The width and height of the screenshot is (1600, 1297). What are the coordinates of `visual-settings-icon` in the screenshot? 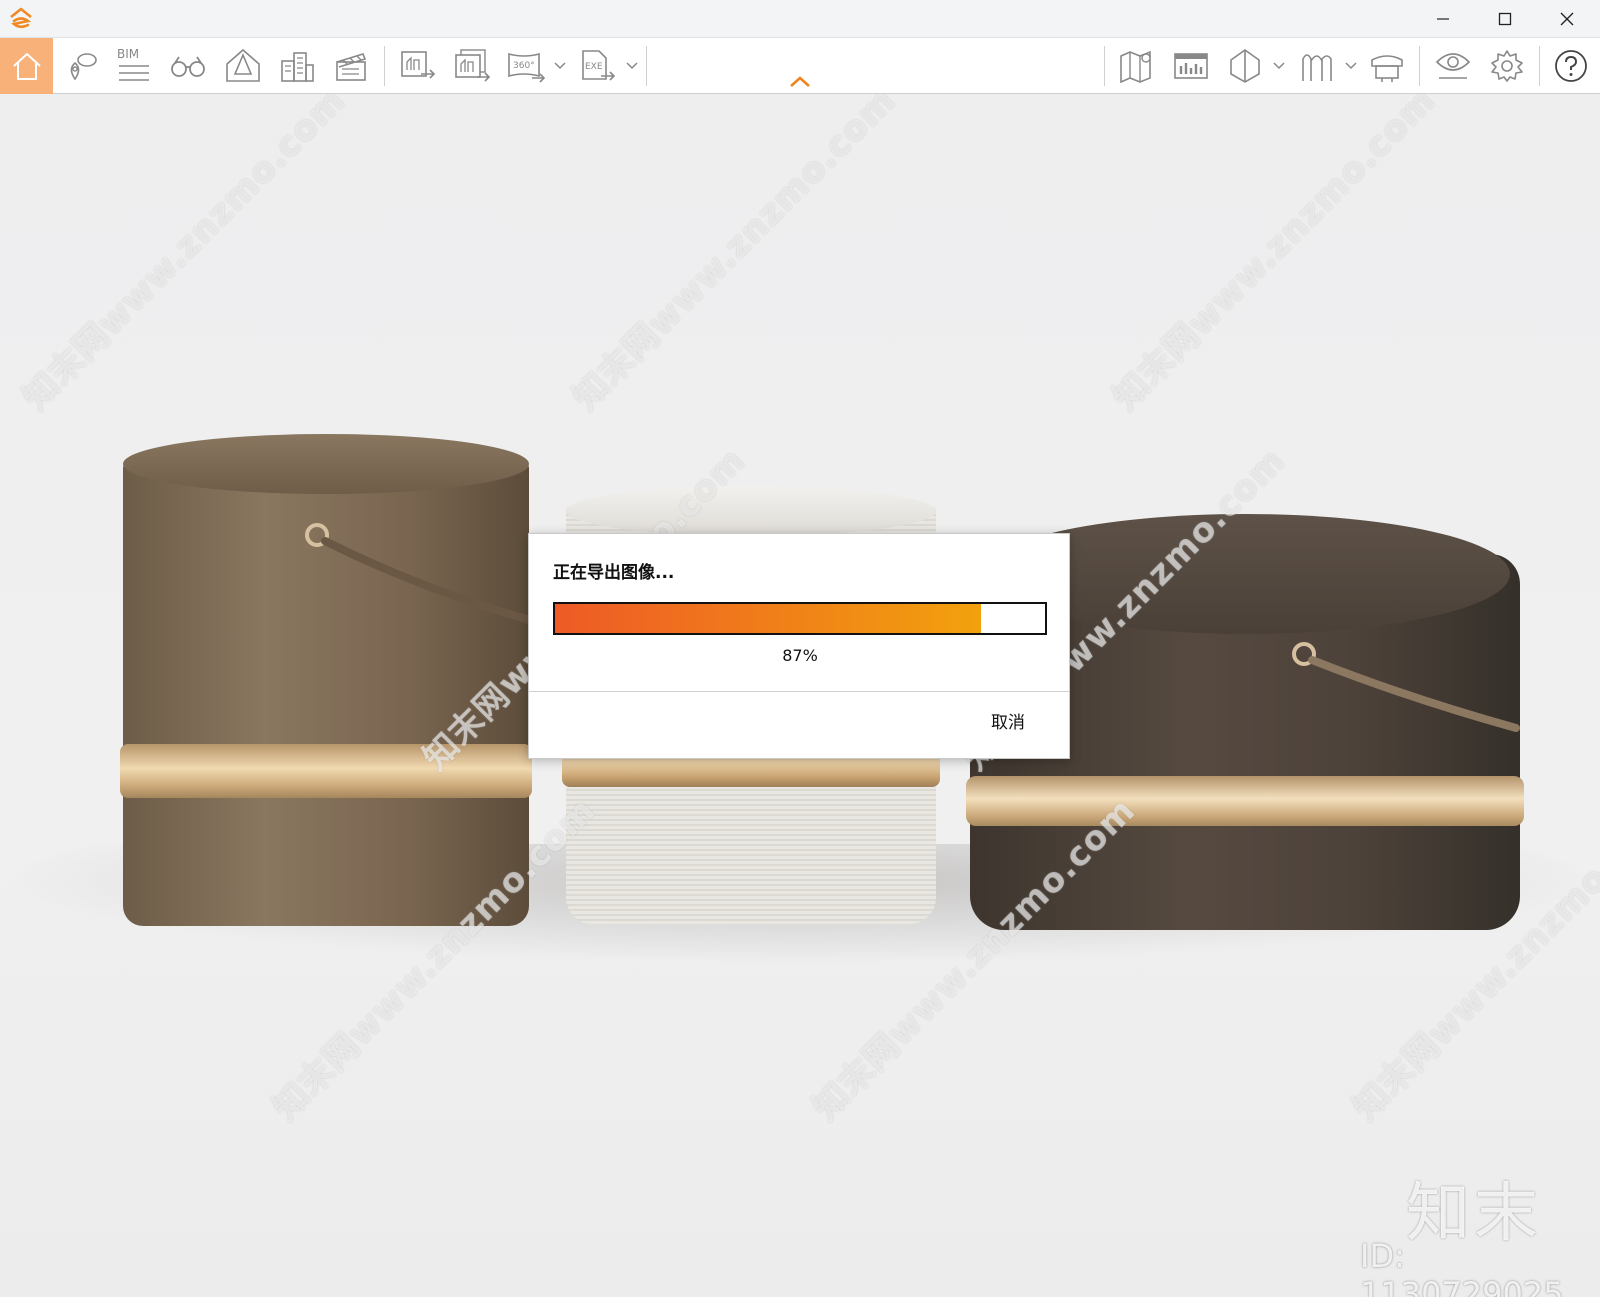 It's located at (1453, 66).